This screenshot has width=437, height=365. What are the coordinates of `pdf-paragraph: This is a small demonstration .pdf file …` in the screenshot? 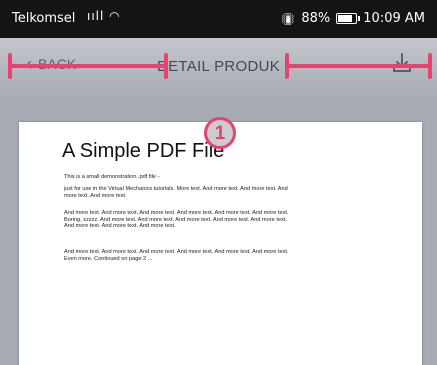 It's located at (112, 177).